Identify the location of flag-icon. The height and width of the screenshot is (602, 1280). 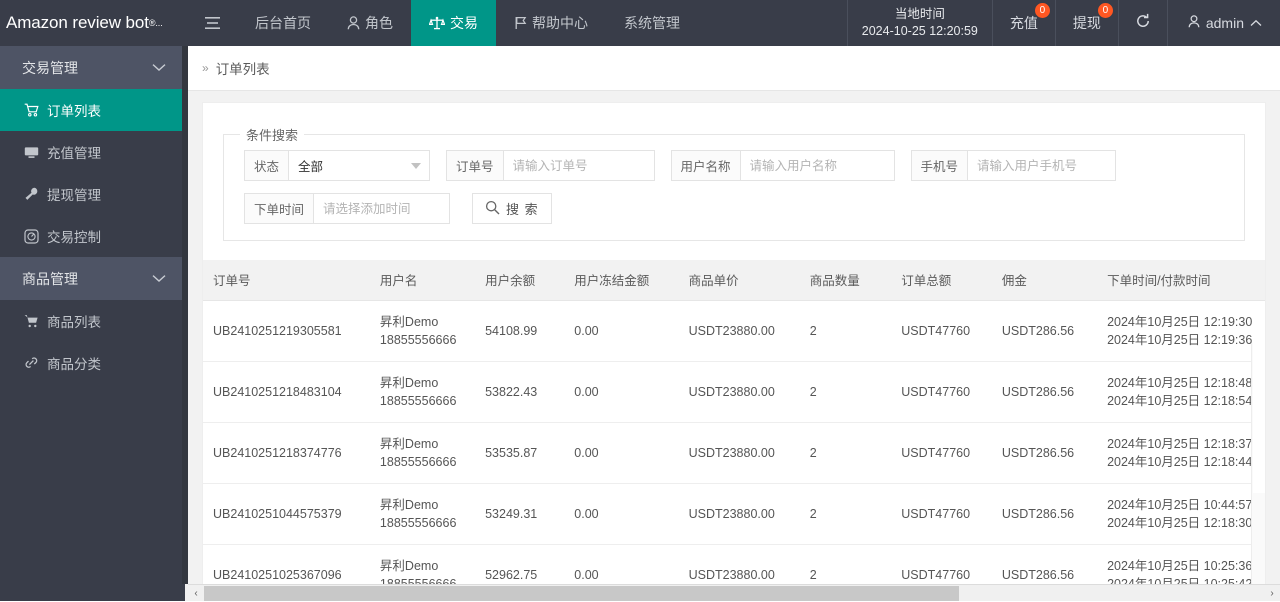
(520, 23).